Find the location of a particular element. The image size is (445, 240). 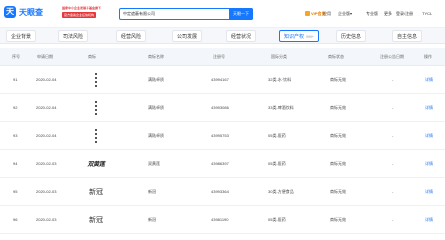

row-category: 33类-啤酒饮料 is located at coordinates (281, 107).